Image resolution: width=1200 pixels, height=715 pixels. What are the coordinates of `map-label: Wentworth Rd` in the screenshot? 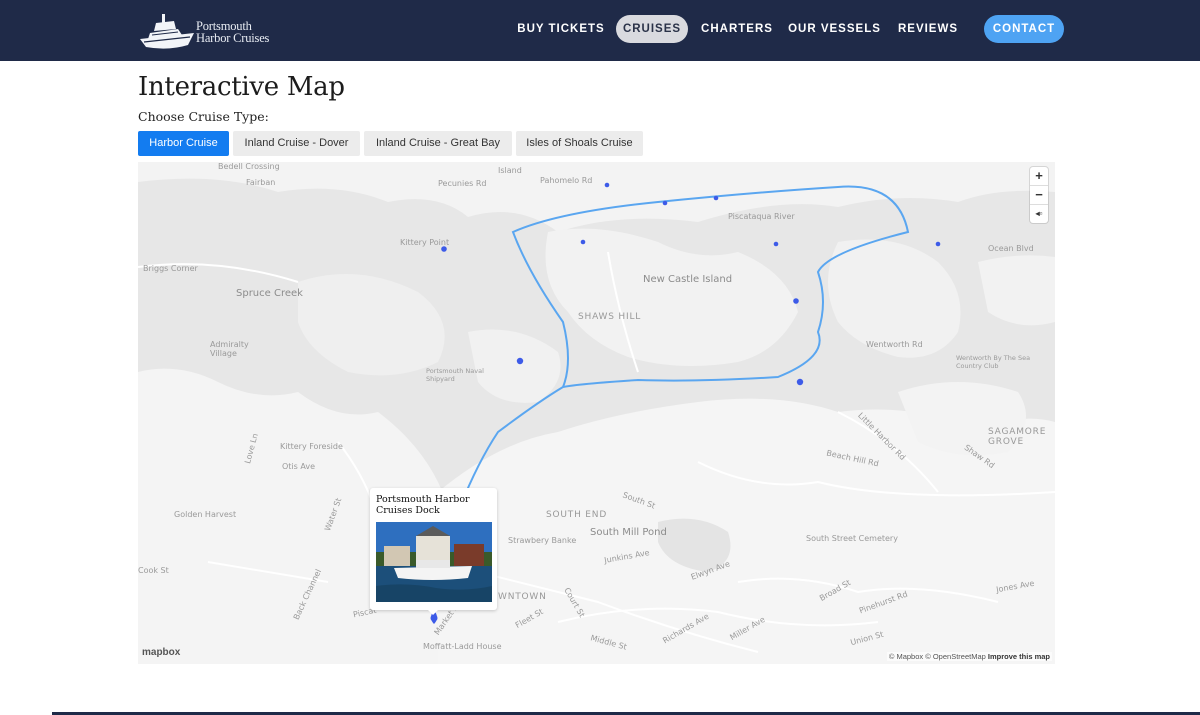 It's located at (894, 344).